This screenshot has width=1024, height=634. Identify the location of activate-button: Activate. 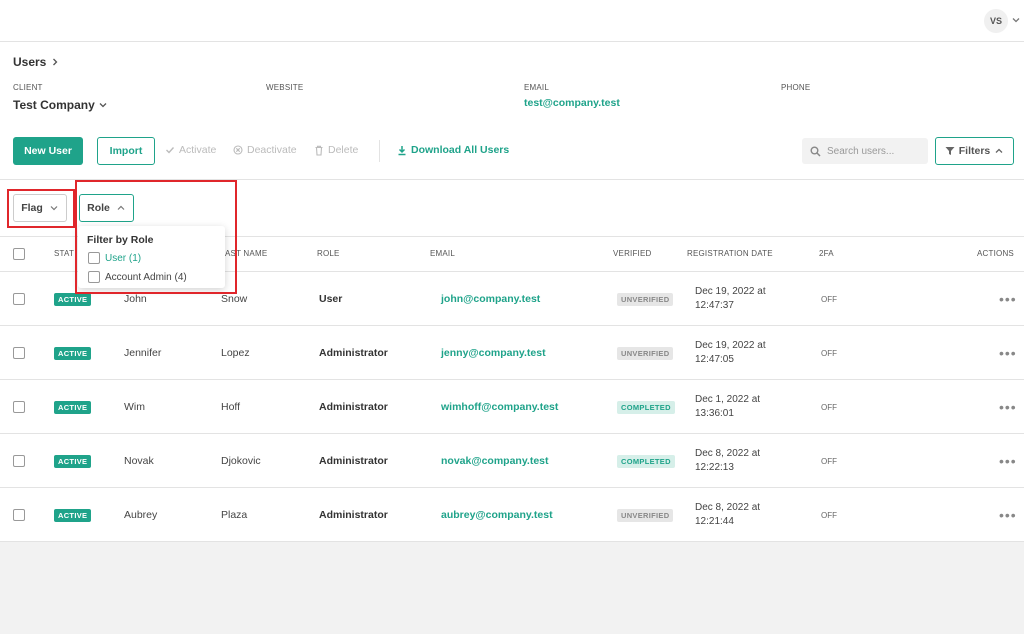
(190, 150).